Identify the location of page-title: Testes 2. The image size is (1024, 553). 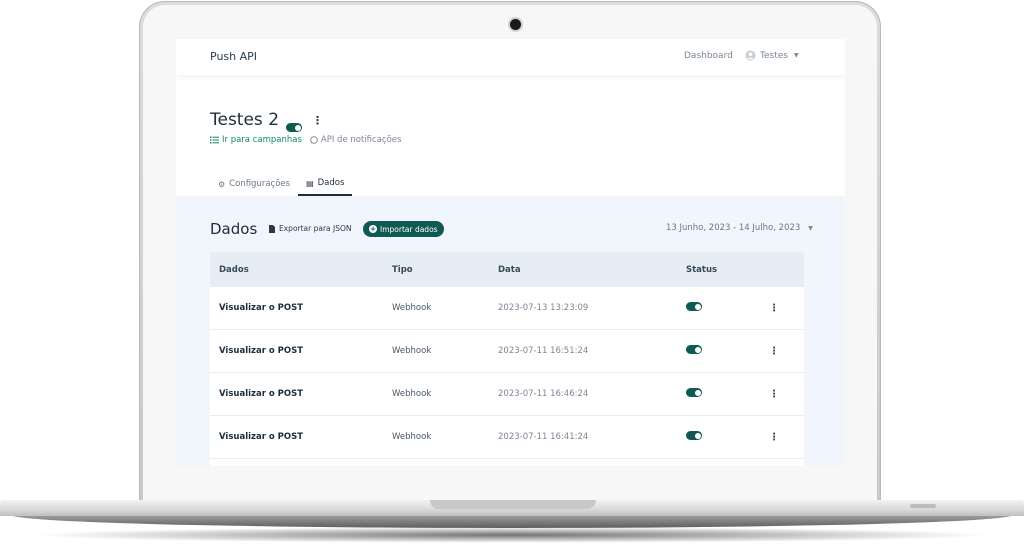
(245, 120).